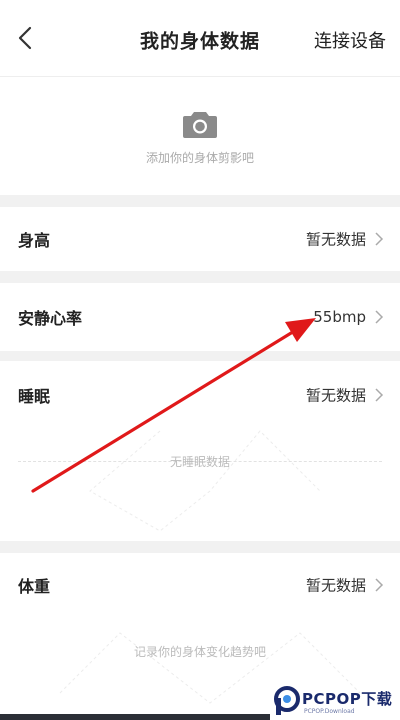 This screenshot has height=720, width=400. What do you see at coordinates (335, 395) in the screenshot?
I see `sleep-value: 暂无数据` at bounding box center [335, 395].